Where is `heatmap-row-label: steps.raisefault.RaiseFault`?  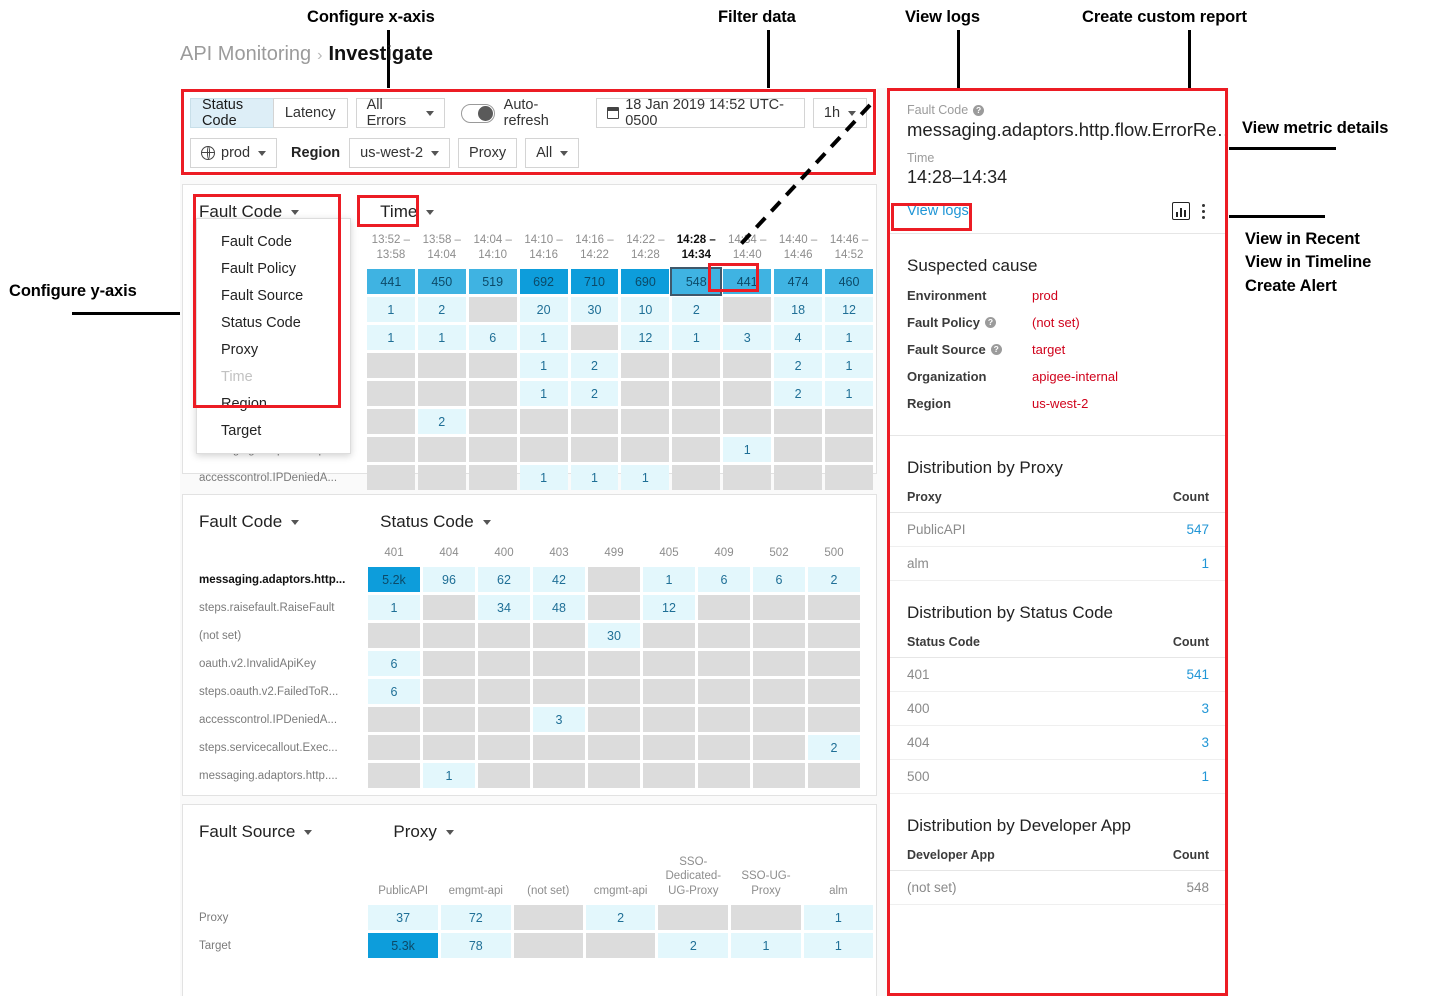 heatmap-row-label: steps.raisefault.RaiseFault is located at coordinates (282, 607).